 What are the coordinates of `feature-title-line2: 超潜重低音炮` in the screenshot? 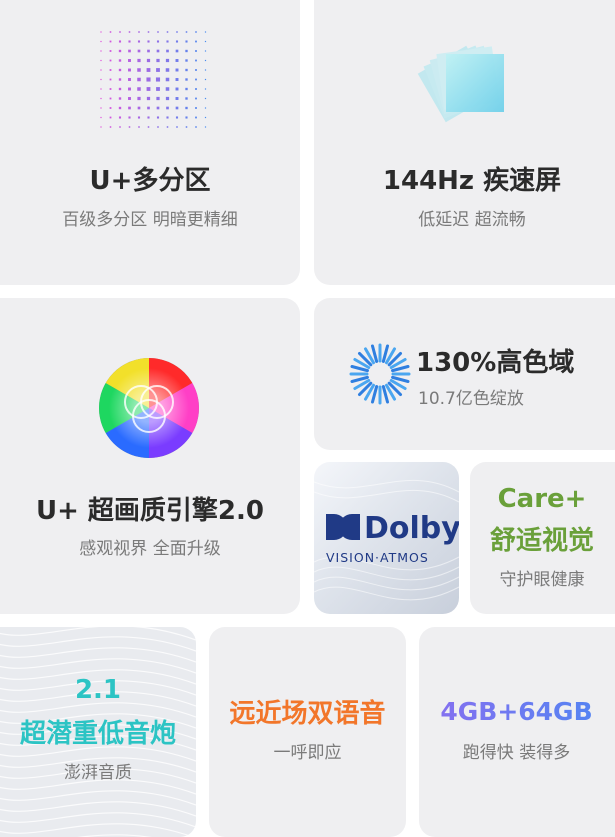 It's located at (97, 734).